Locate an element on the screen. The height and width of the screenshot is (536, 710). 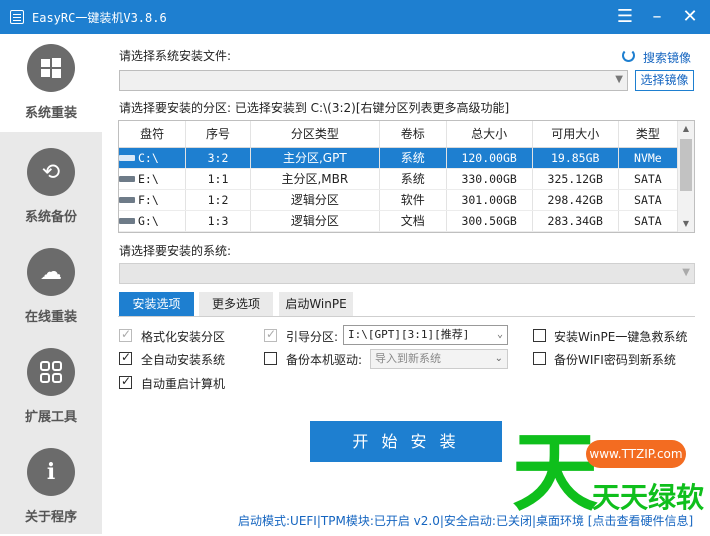
install-winpe-checkbox is located at coordinates (539, 335).